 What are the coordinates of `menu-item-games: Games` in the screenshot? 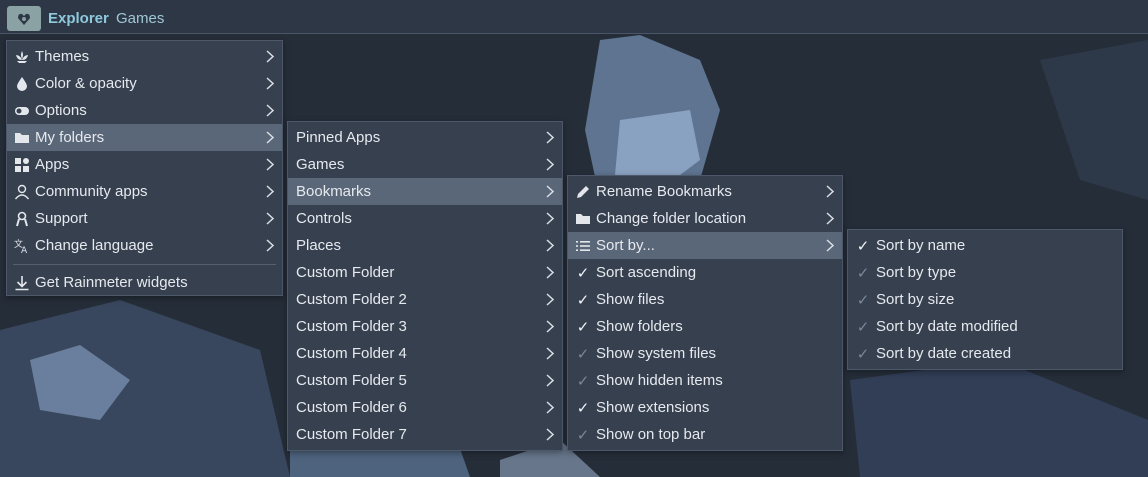 It's located at (425, 164).